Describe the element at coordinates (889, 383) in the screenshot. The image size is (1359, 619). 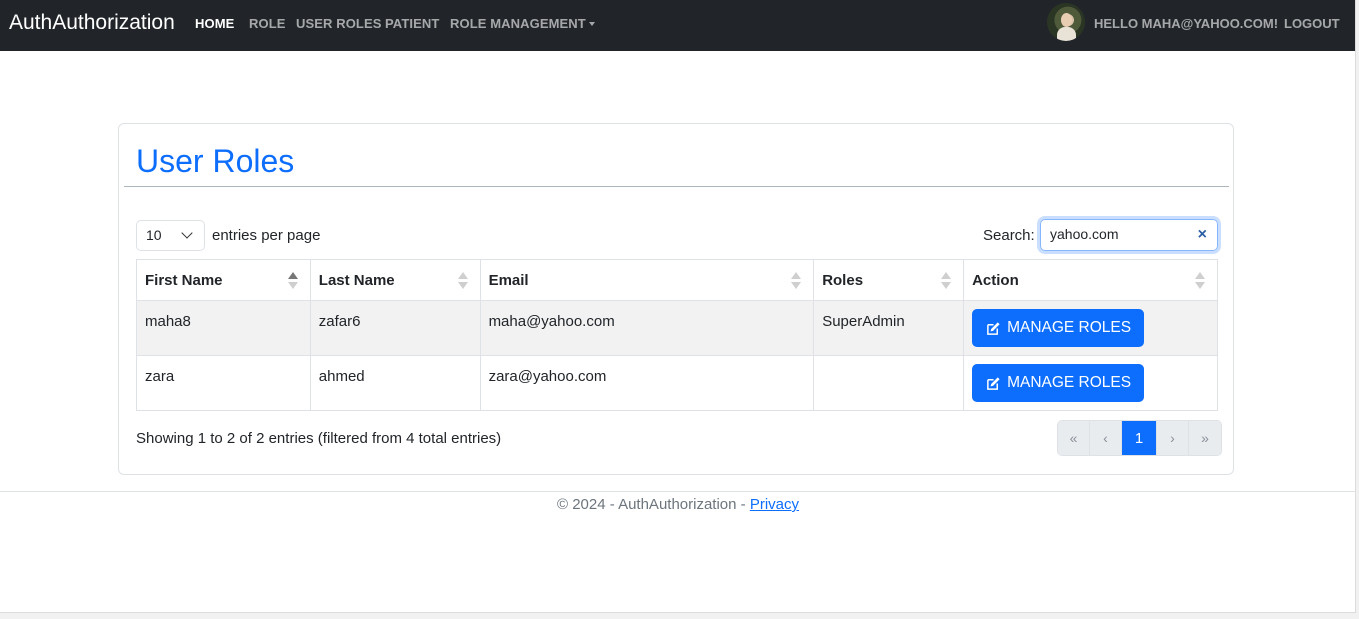
I see `cell-roles` at that location.